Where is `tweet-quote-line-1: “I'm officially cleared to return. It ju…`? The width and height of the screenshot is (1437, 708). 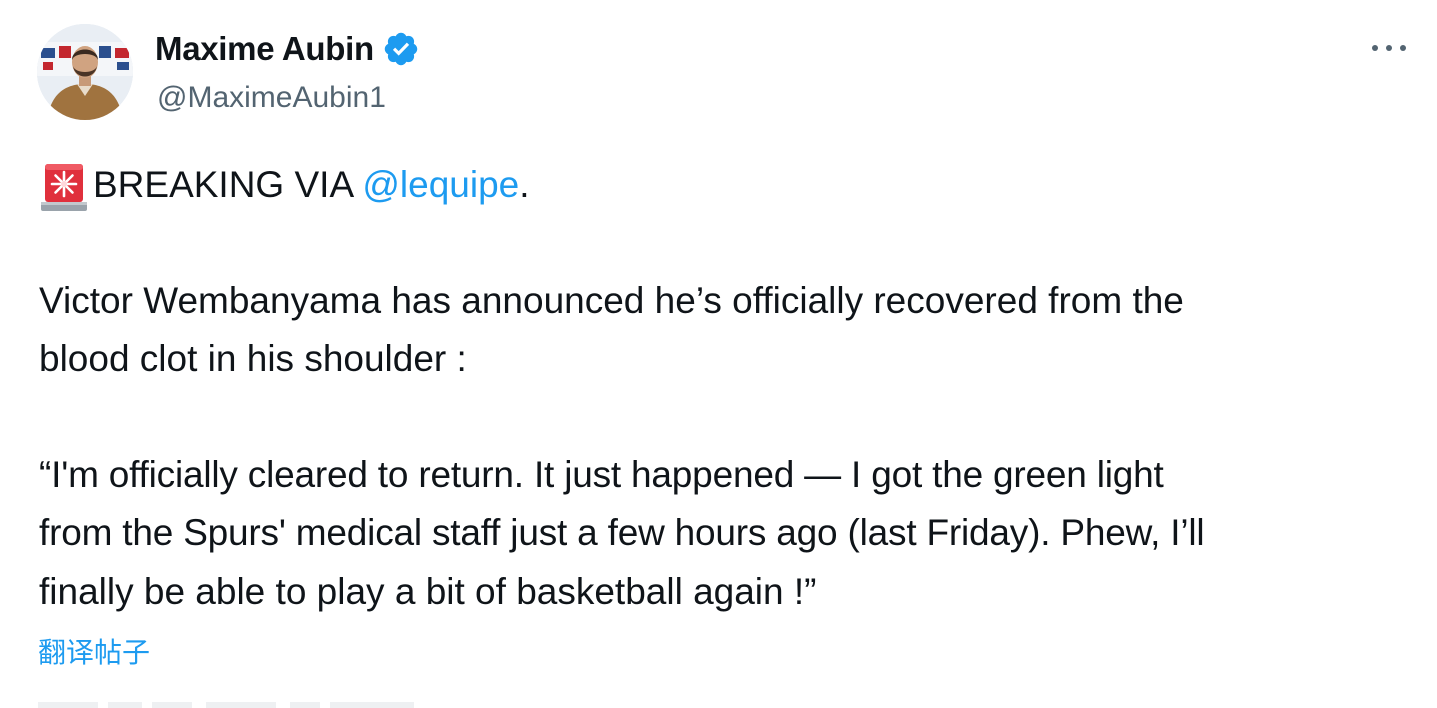
tweet-quote-line-1: “I'm officially cleared to return. It ju… is located at coordinates (601, 474).